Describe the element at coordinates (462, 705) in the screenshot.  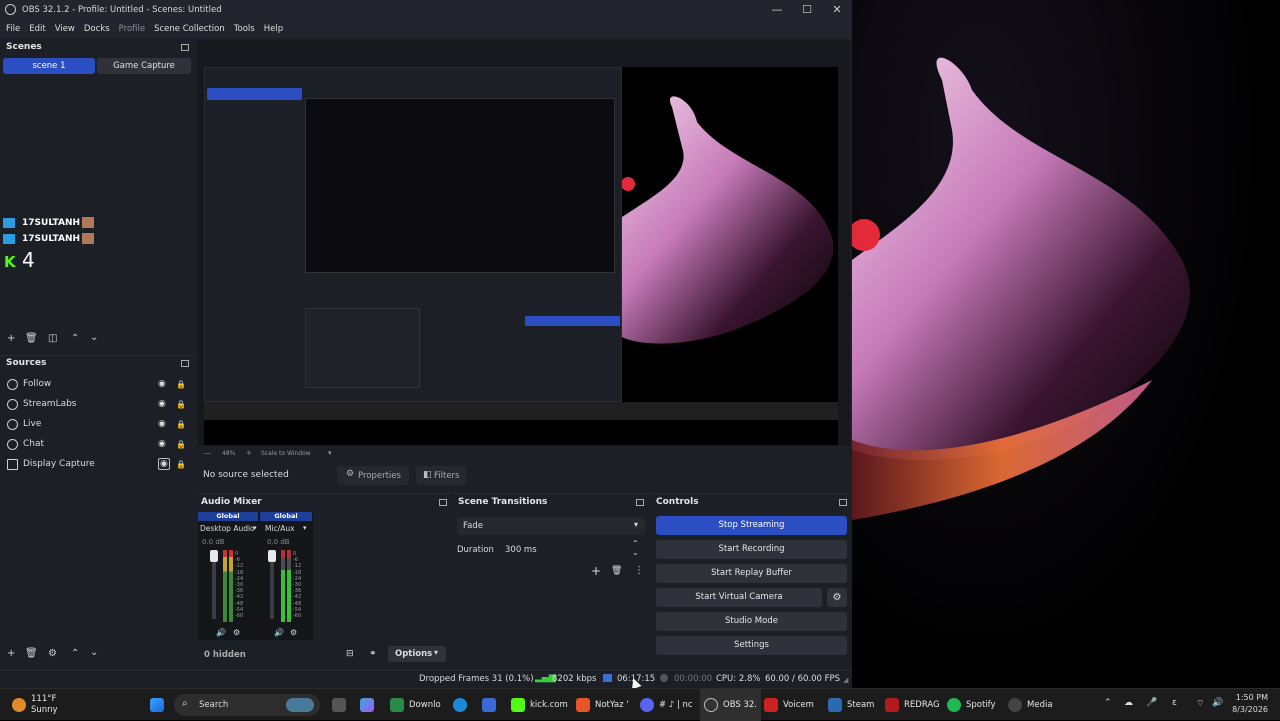
I see `edge-button` at that location.